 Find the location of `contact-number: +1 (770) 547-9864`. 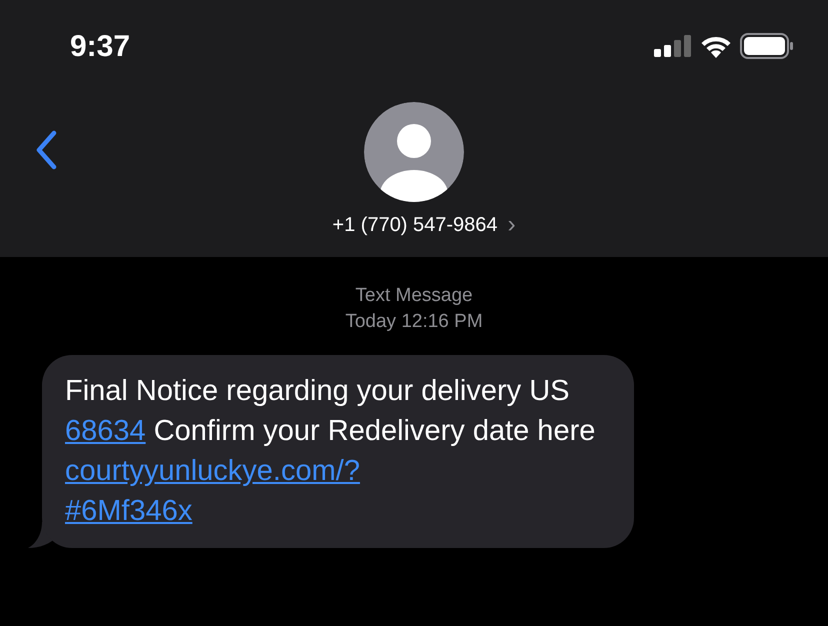

contact-number: +1 (770) 547-9864 is located at coordinates (415, 225).